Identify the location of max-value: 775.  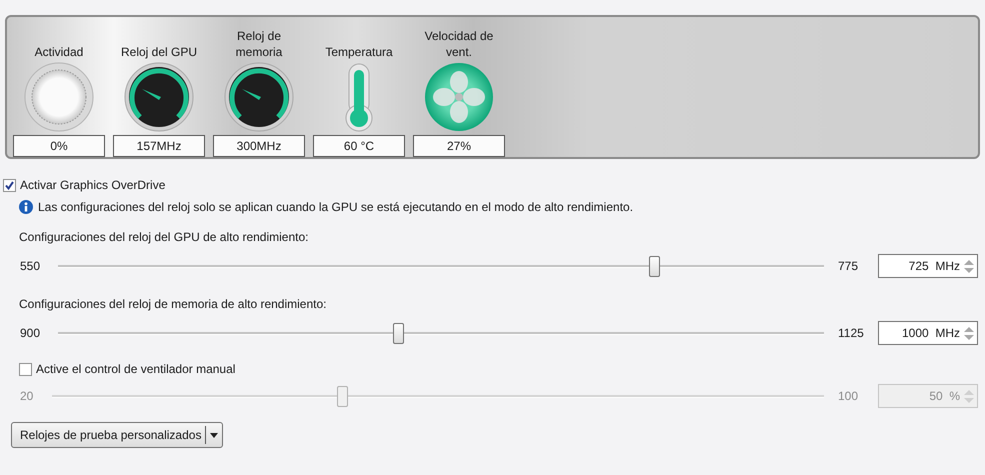
(848, 266).